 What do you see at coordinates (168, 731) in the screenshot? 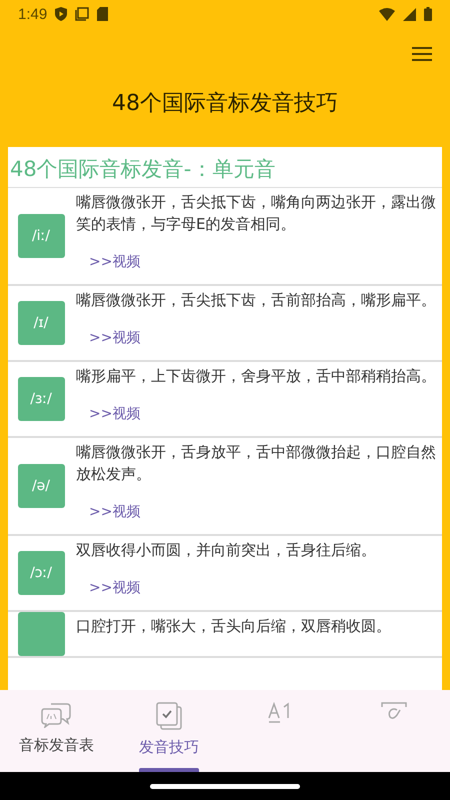
I see `nav-tab: 发音技巧` at bounding box center [168, 731].